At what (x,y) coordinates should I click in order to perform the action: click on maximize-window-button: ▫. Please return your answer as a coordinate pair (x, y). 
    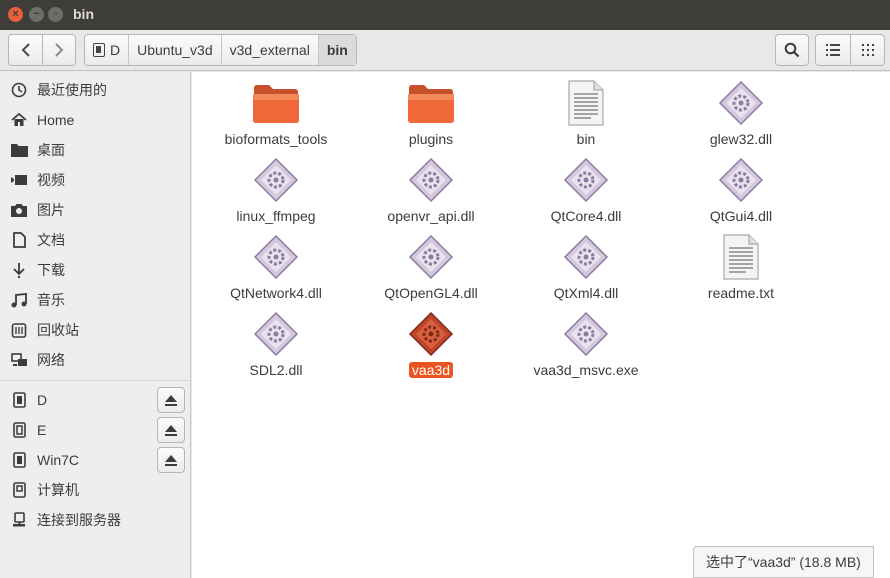
    Looking at the image, I should click on (55, 14).